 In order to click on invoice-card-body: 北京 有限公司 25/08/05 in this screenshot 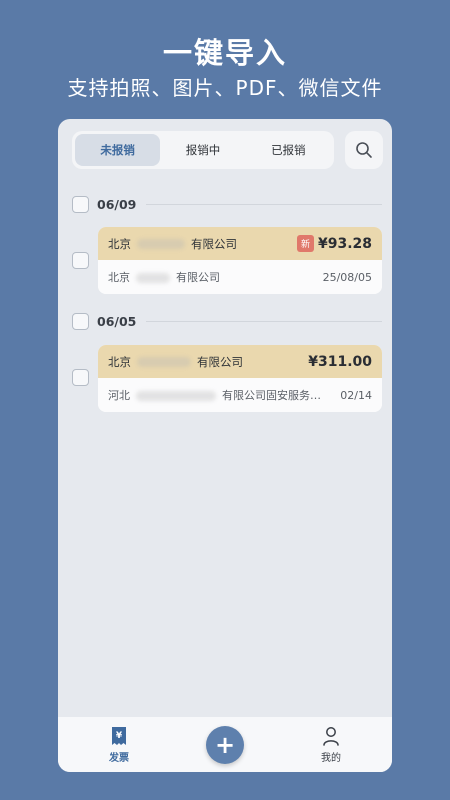, I will do `click(240, 277)`.